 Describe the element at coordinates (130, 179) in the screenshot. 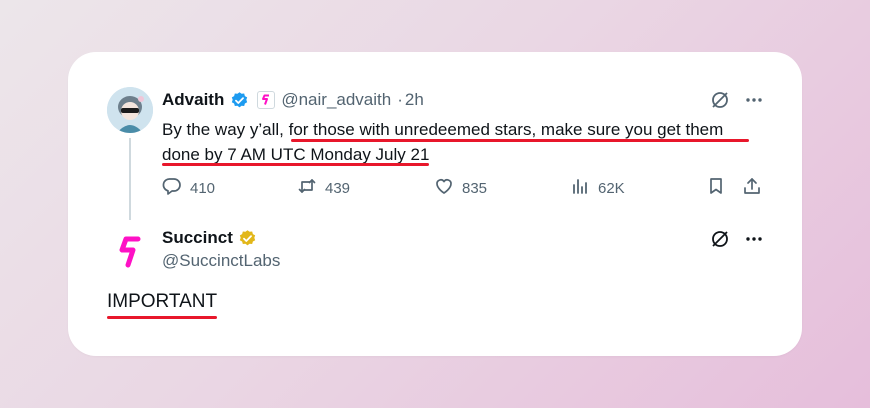

I see `thread-line` at that location.